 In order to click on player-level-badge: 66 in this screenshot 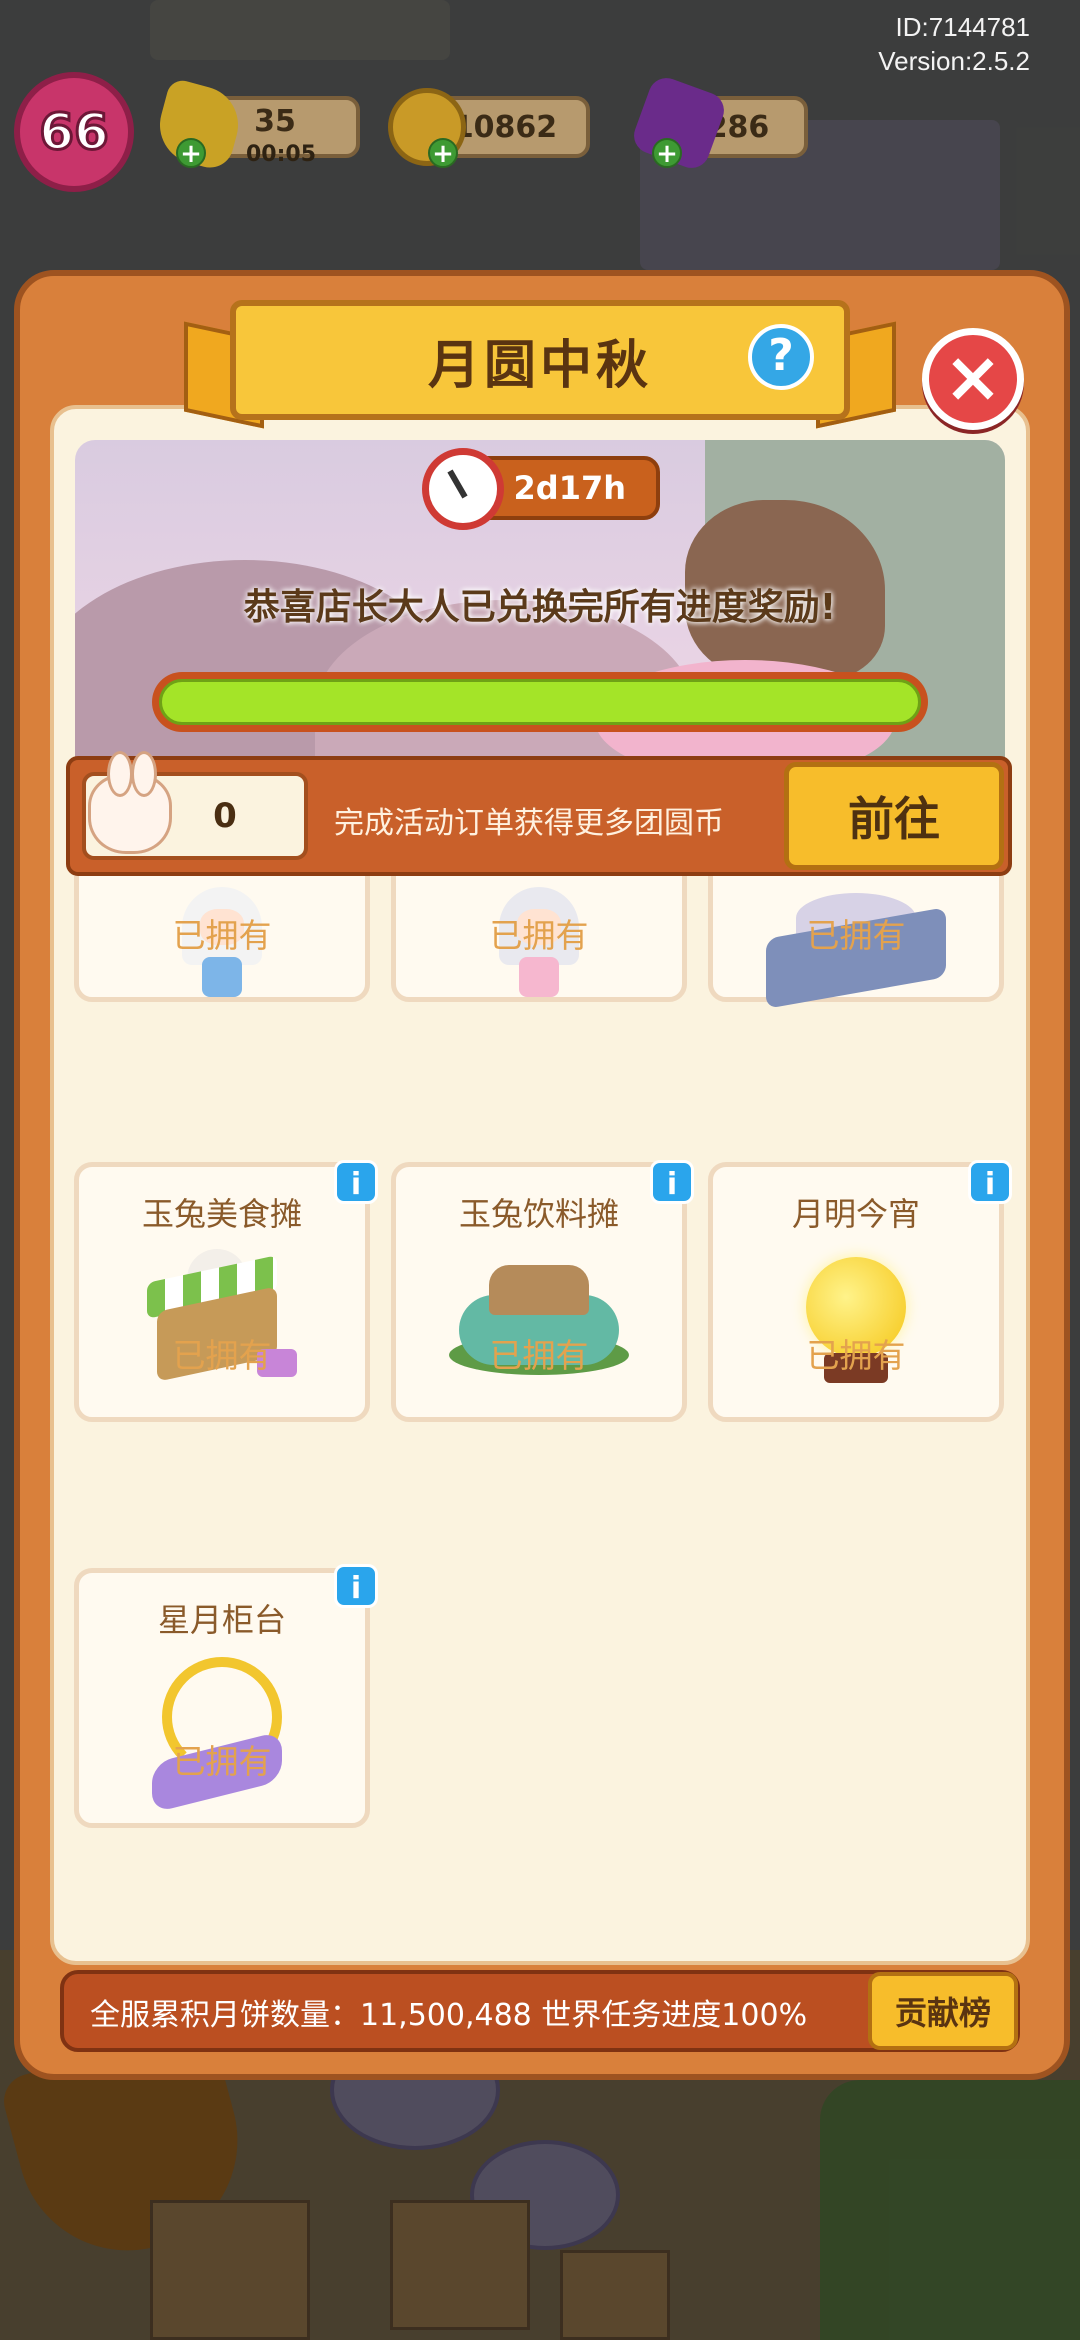, I will do `click(74, 132)`.